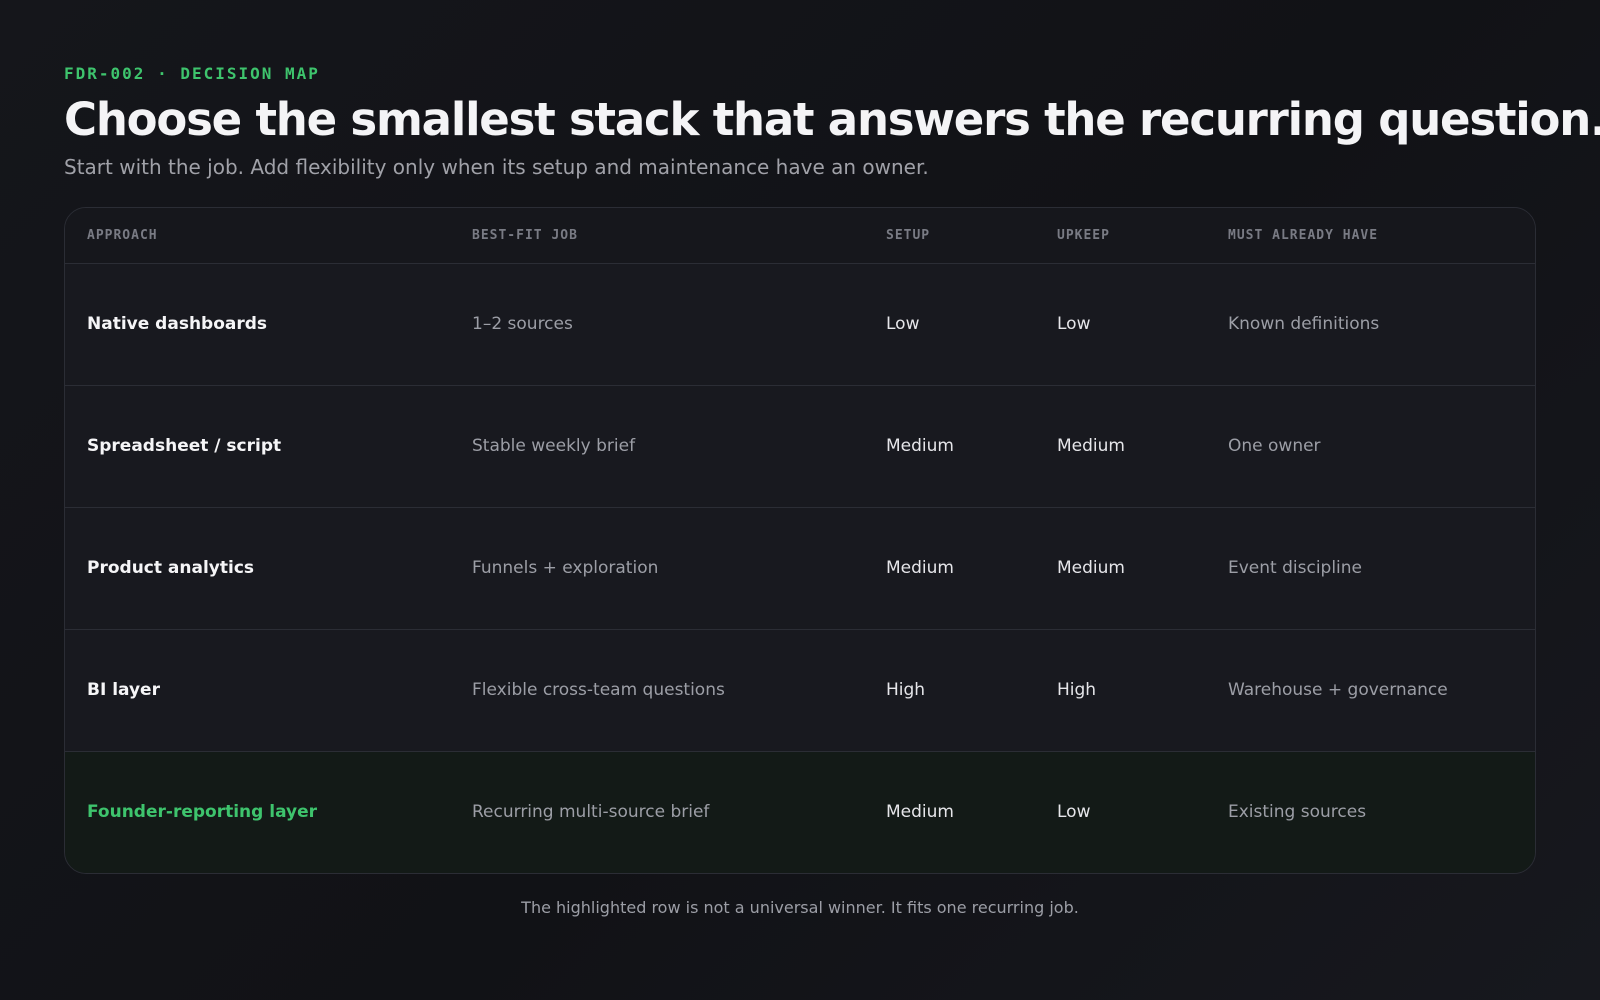 The image size is (1600, 1000). What do you see at coordinates (1370, 812) in the screenshot?
I see `cell-prereq: Existing sources` at bounding box center [1370, 812].